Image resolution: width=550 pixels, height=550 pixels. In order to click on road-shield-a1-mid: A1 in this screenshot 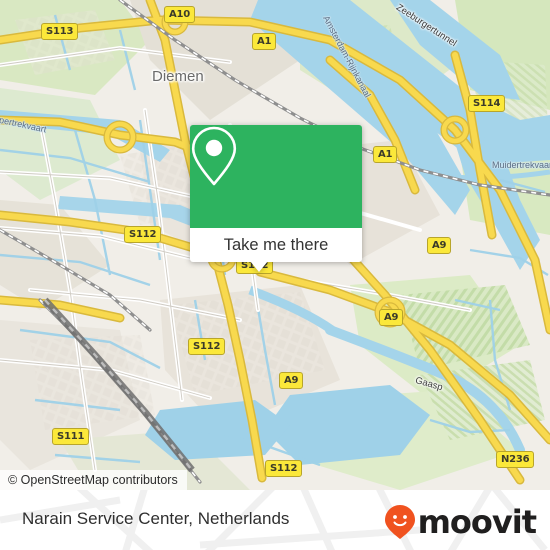, I will do `click(385, 154)`.